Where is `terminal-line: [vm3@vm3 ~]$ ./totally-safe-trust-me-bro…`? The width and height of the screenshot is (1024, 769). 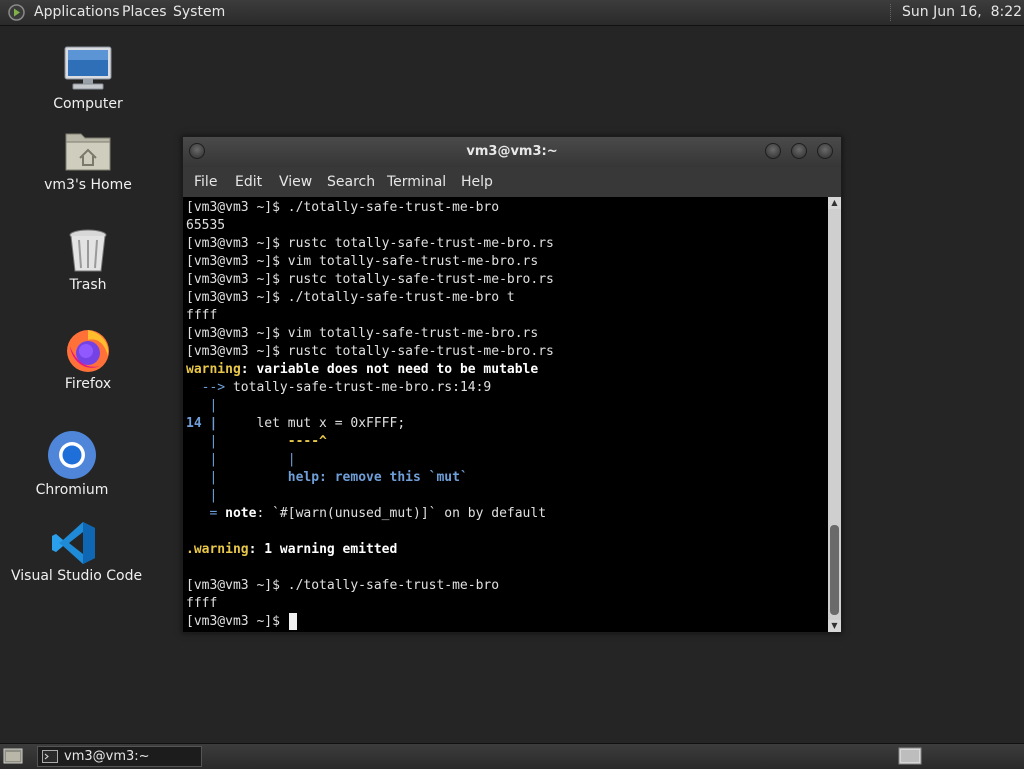
terminal-line: [vm3@vm3 ~]$ ./totally-safe-trust-me-bro… is located at coordinates (350, 297).